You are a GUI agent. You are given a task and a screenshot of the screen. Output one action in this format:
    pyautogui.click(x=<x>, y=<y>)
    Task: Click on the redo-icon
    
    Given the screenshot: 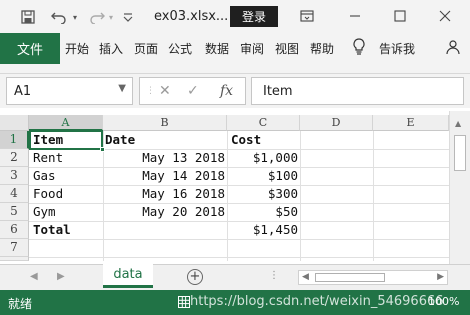 What is the action you would take?
    pyautogui.click(x=97, y=17)
    